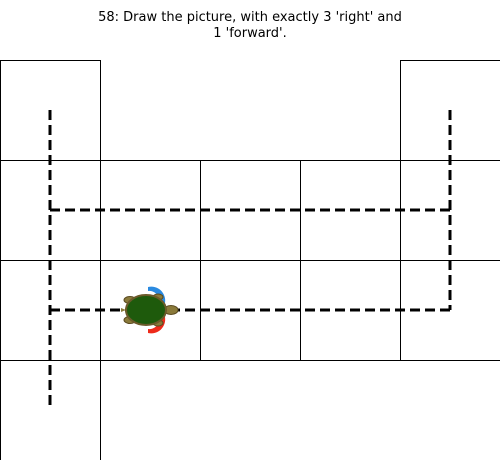 The height and width of the screenshot is (460, 500). I want to click on grid-cell, so click(50, 410).